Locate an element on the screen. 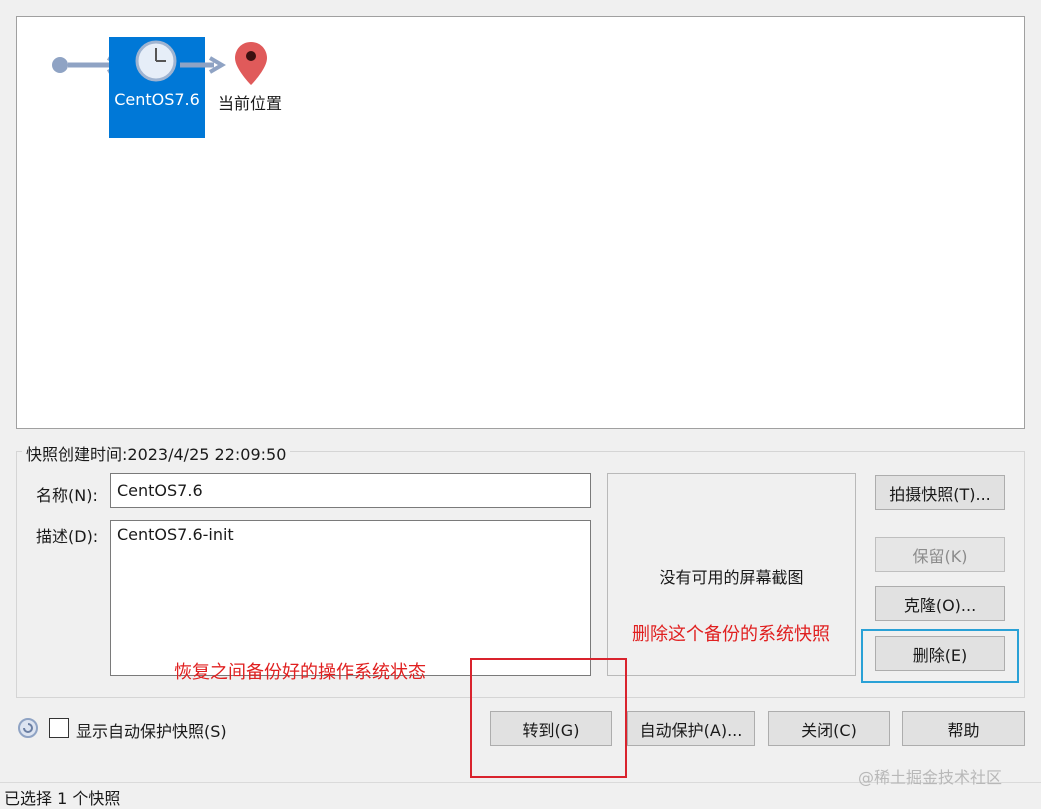  annotation-restore-text: 恢复之间备份好的操作系统状态 is located at coordinates (300, 672).